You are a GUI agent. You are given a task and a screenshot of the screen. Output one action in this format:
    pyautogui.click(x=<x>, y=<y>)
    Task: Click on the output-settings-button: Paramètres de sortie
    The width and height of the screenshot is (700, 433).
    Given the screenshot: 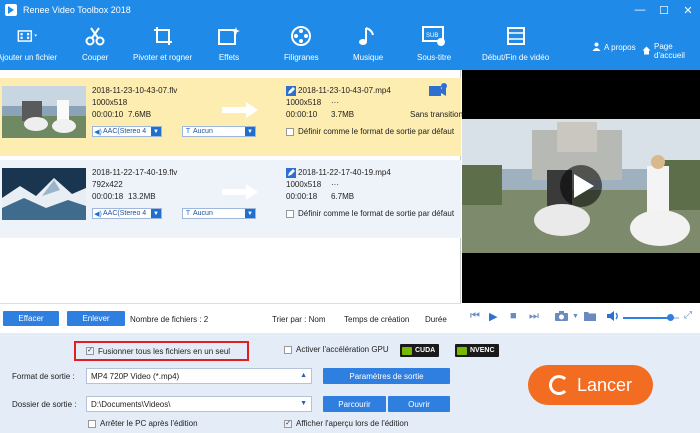 What is the action you would take?
    pyautogui.click(x=386, y=376)
    